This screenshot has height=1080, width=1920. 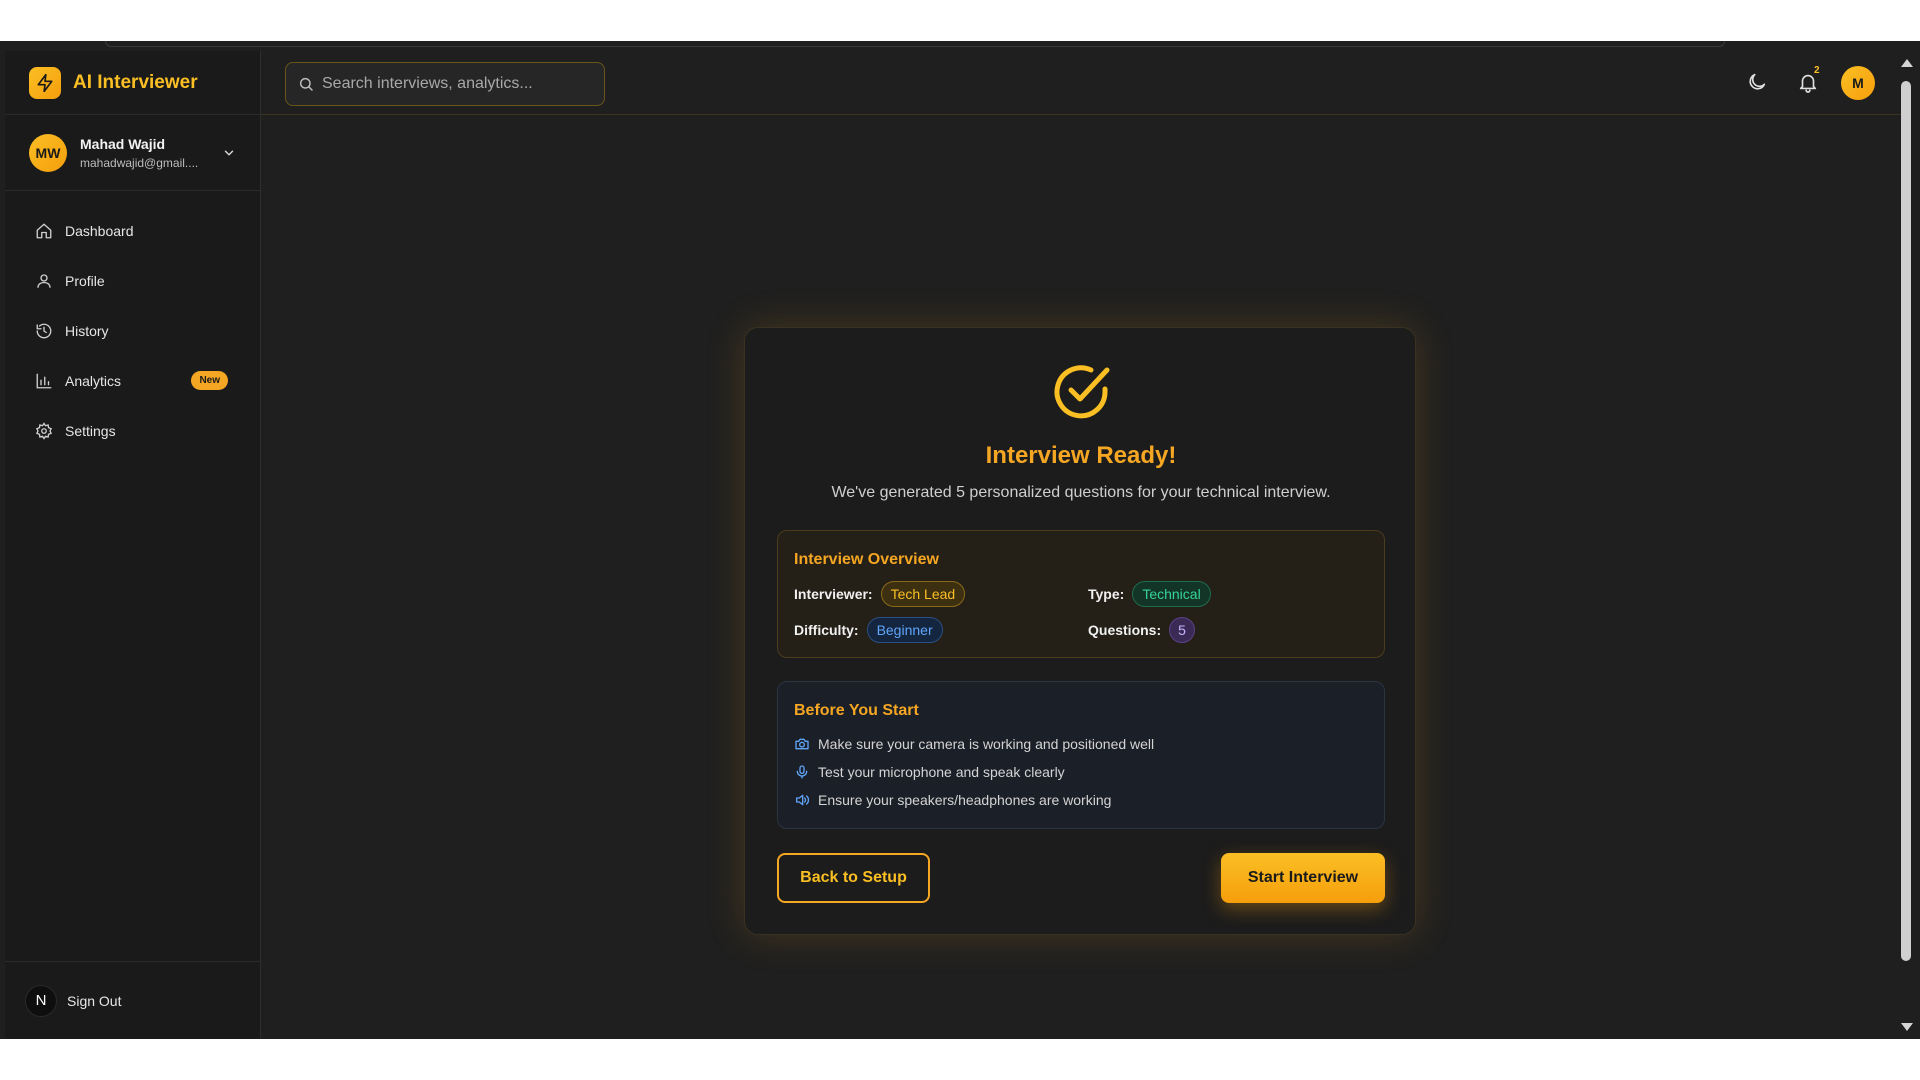 What do you see at coordinates (833, 594) in the screenshot?
I see `interviewer-label: Interviewer:` at bounding box center [833, 594].